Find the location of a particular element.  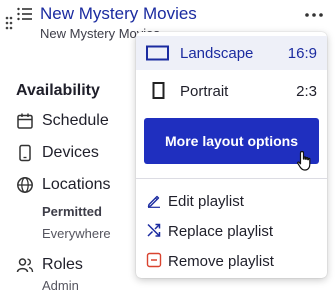

roles-label: Roles is located at coordinates (62, 264).